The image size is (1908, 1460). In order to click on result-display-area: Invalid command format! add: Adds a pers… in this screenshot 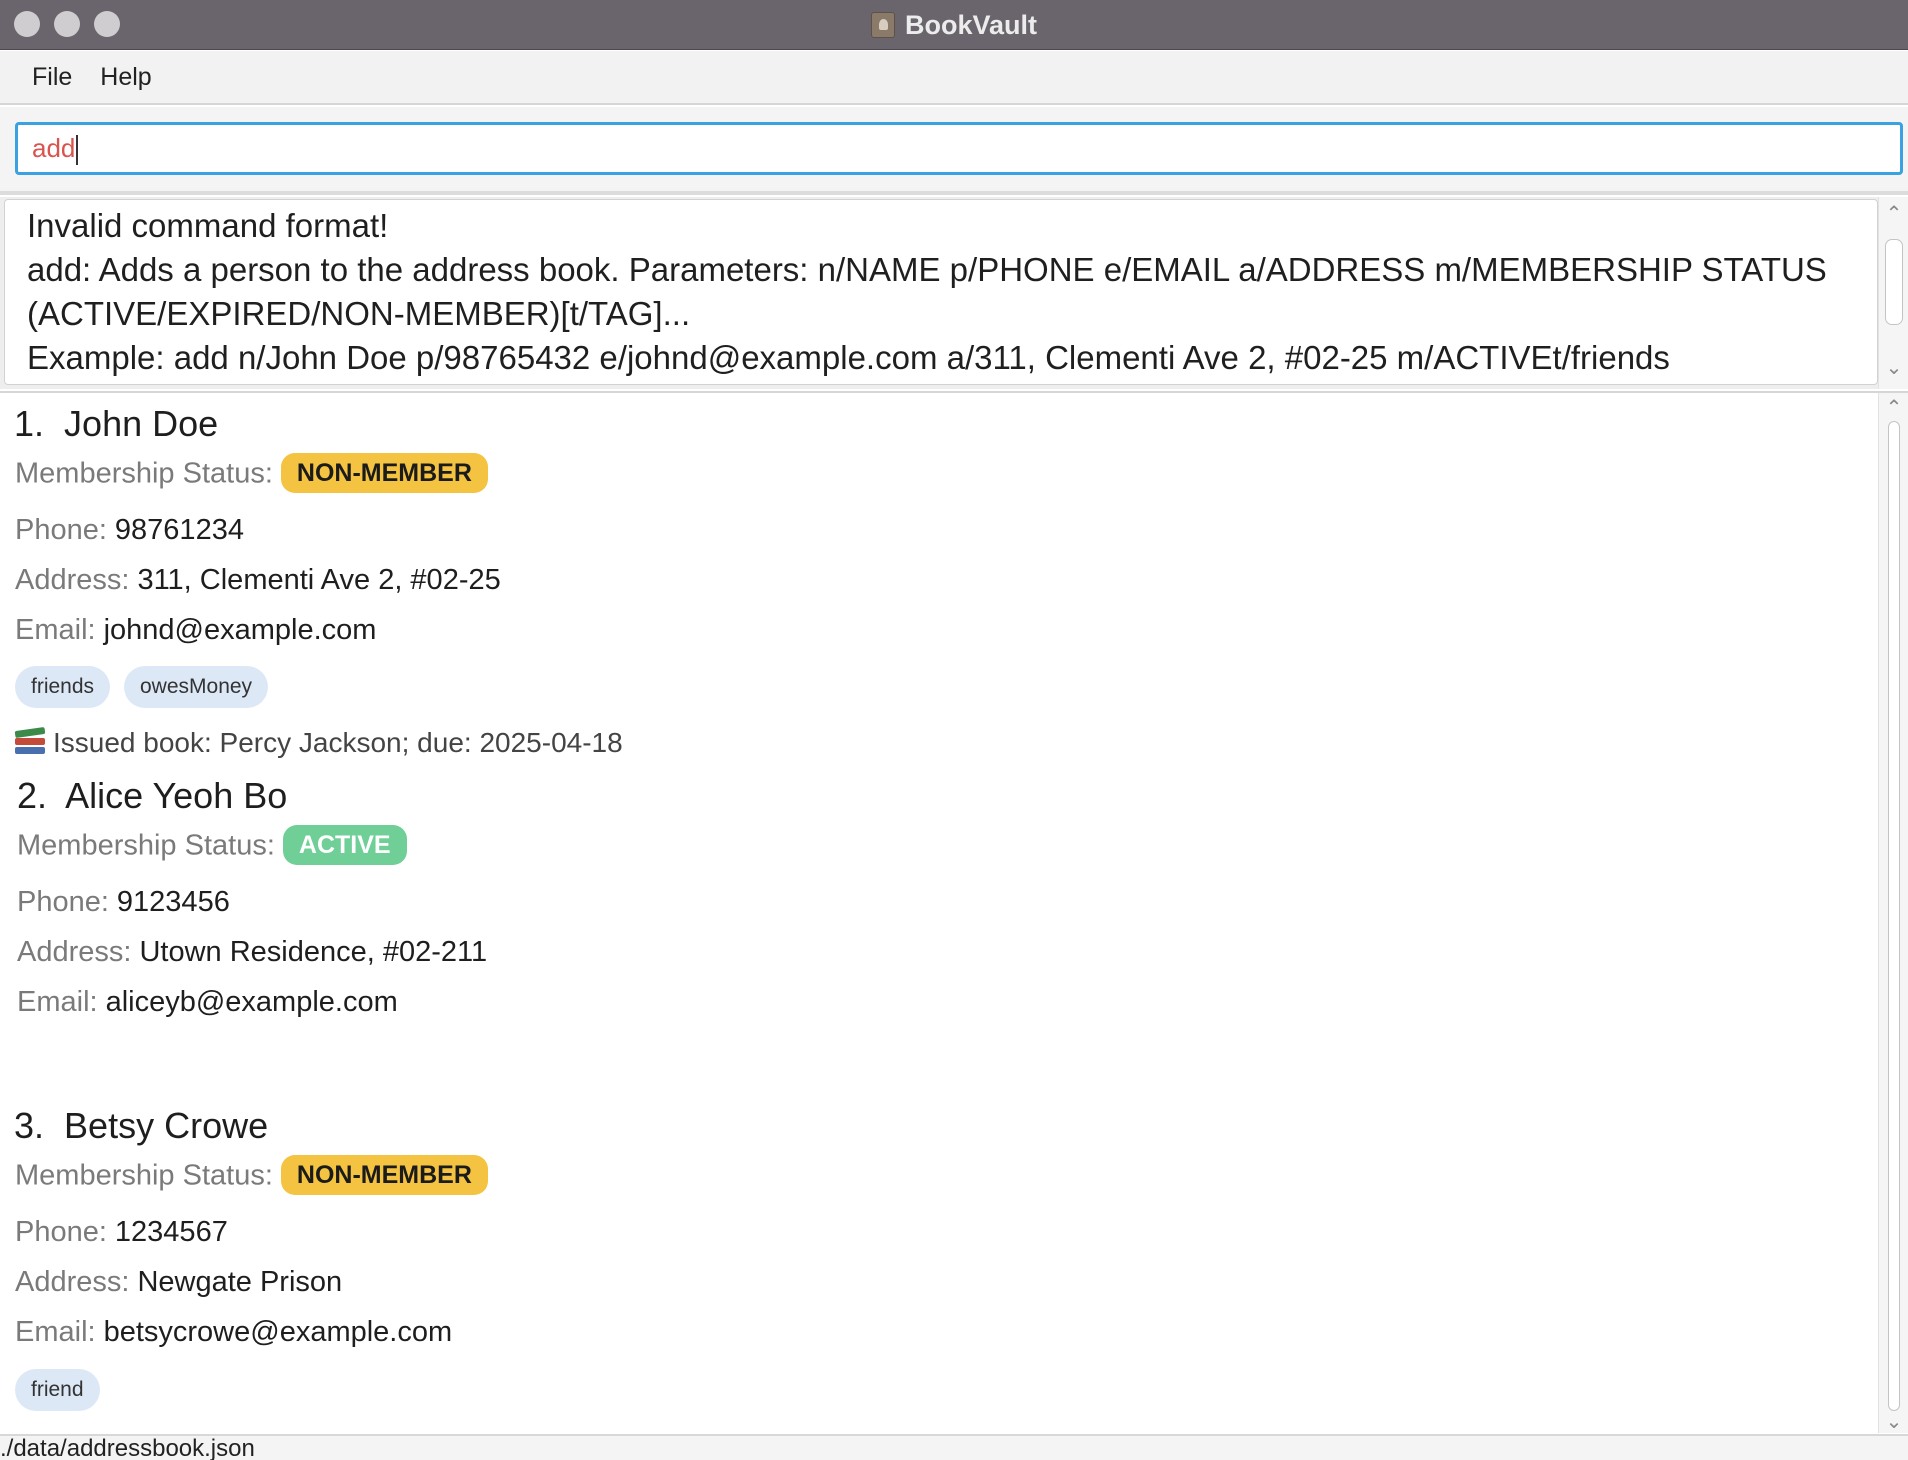, I will do `click(954, 293)`.